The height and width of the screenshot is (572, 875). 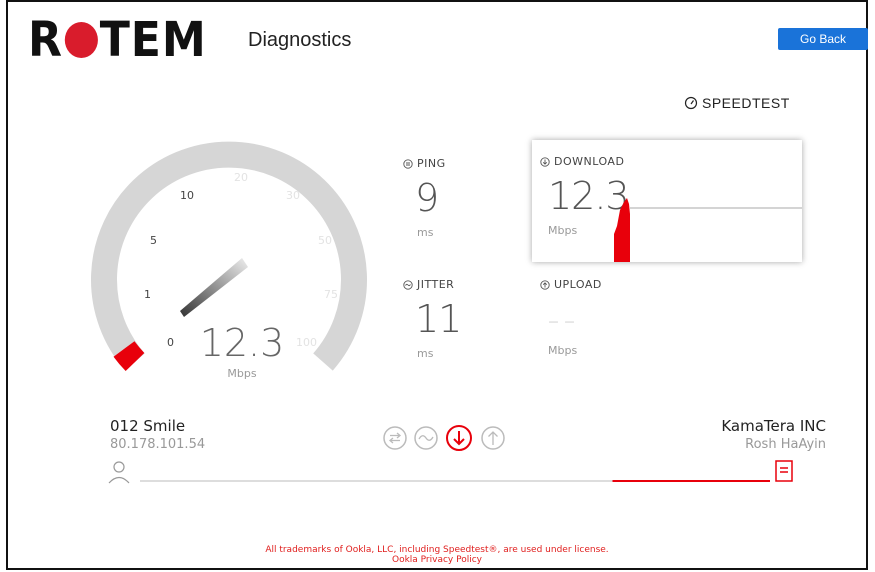 What do you see at coordinates (459, 438) in the screenshot?
I see `stage-download-icon` at bounding box center [459, 438].